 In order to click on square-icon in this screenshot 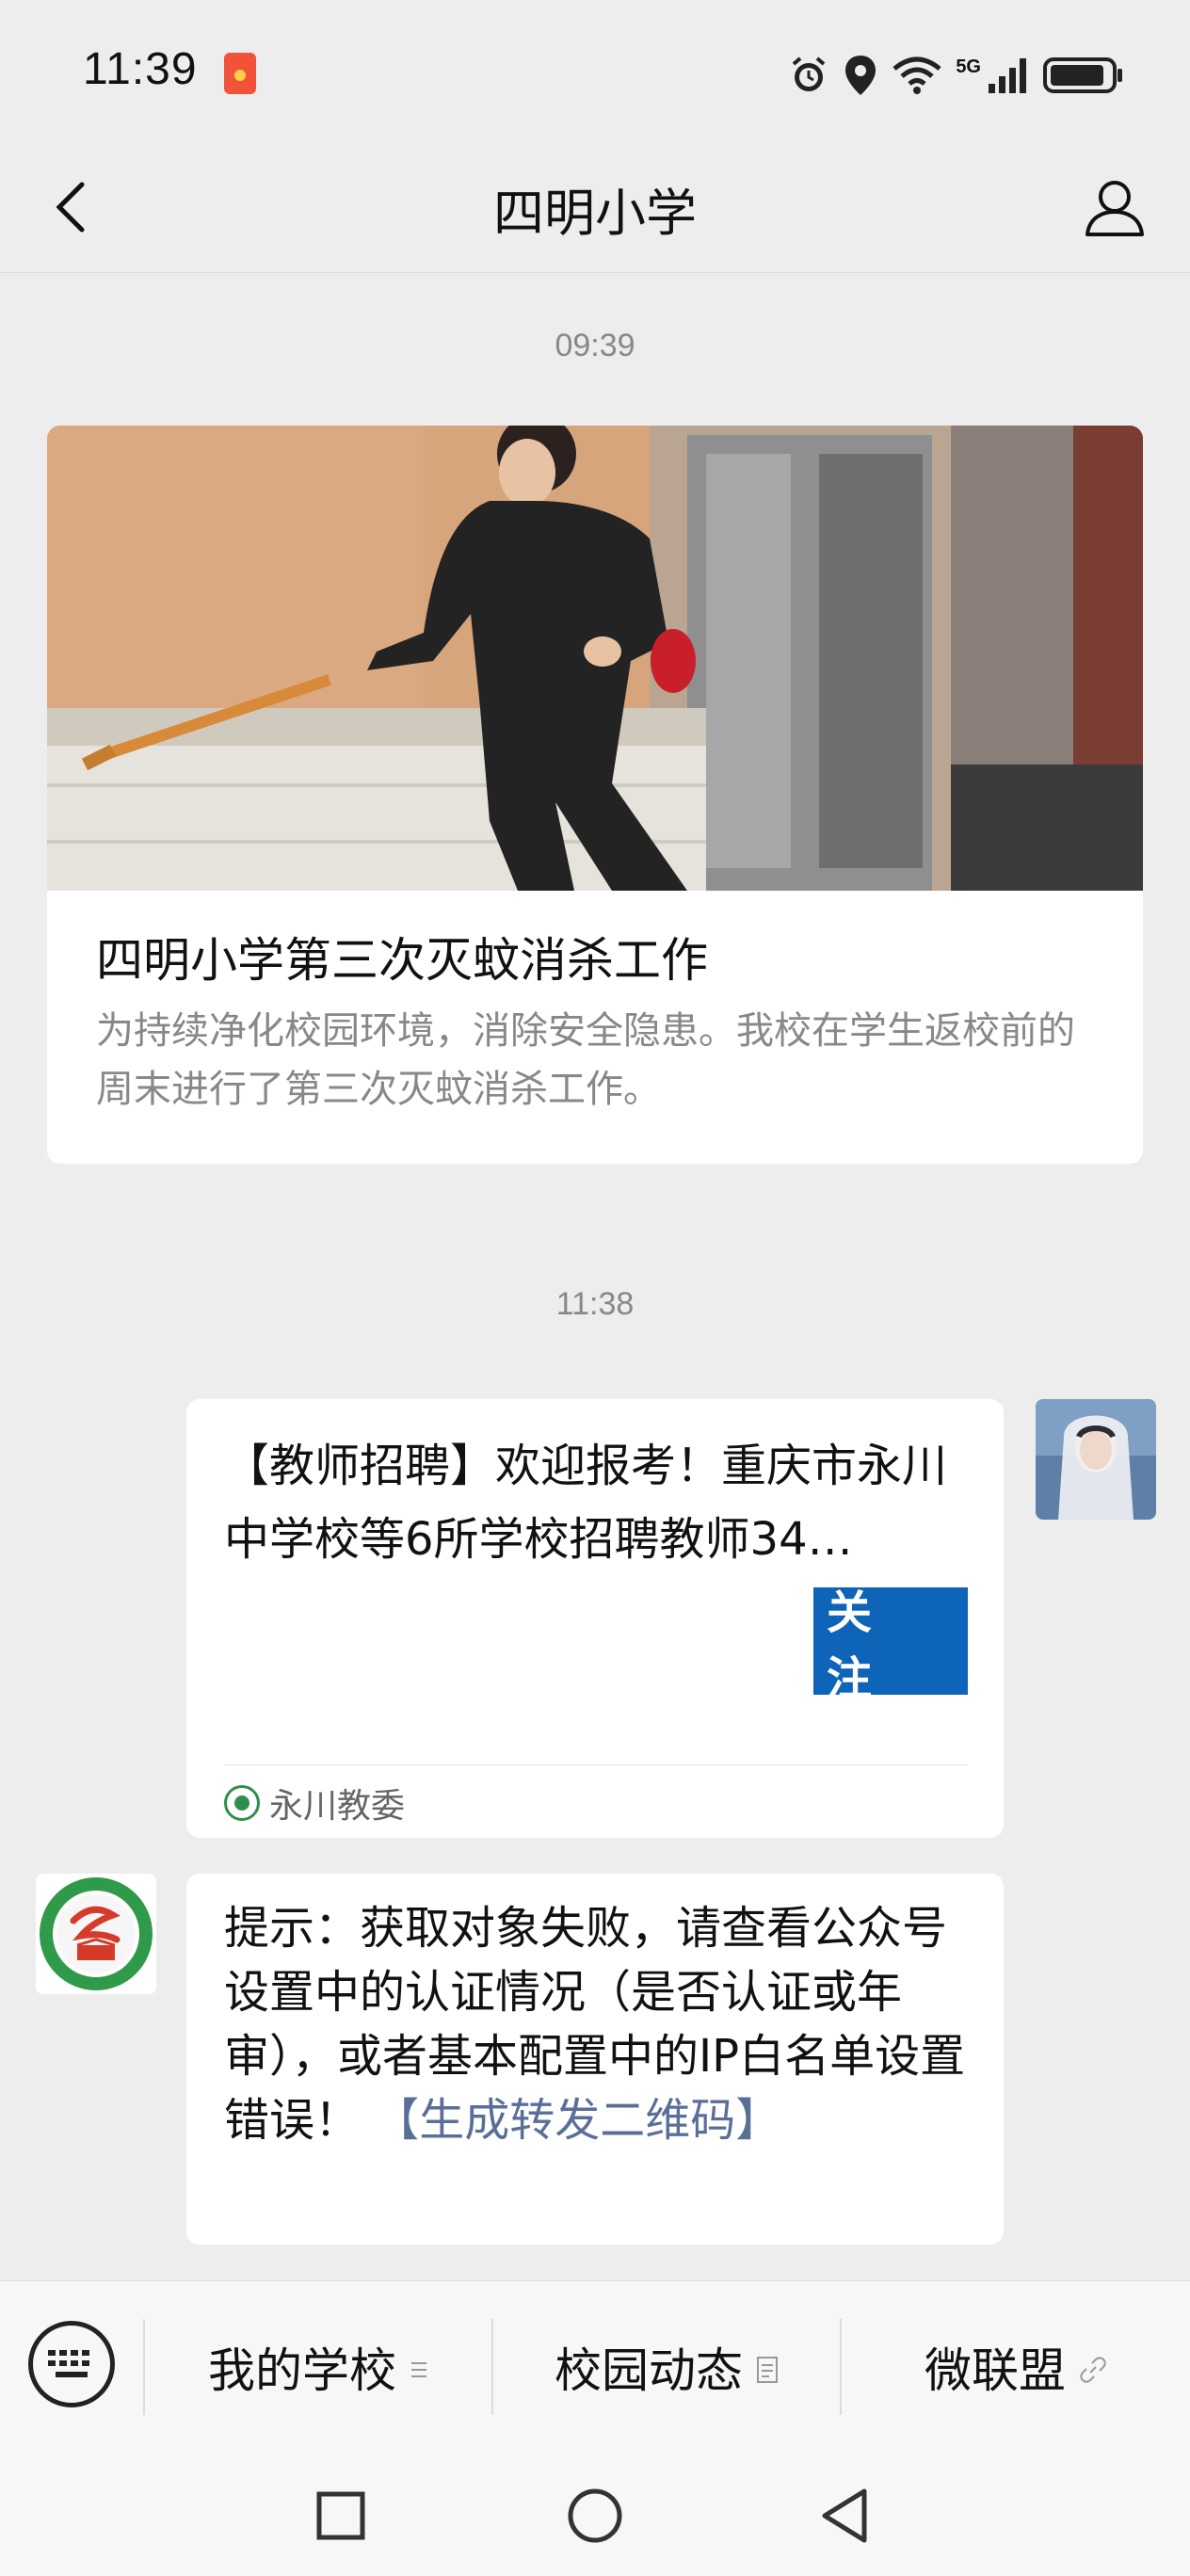, I will do `click(340, 2515)`.